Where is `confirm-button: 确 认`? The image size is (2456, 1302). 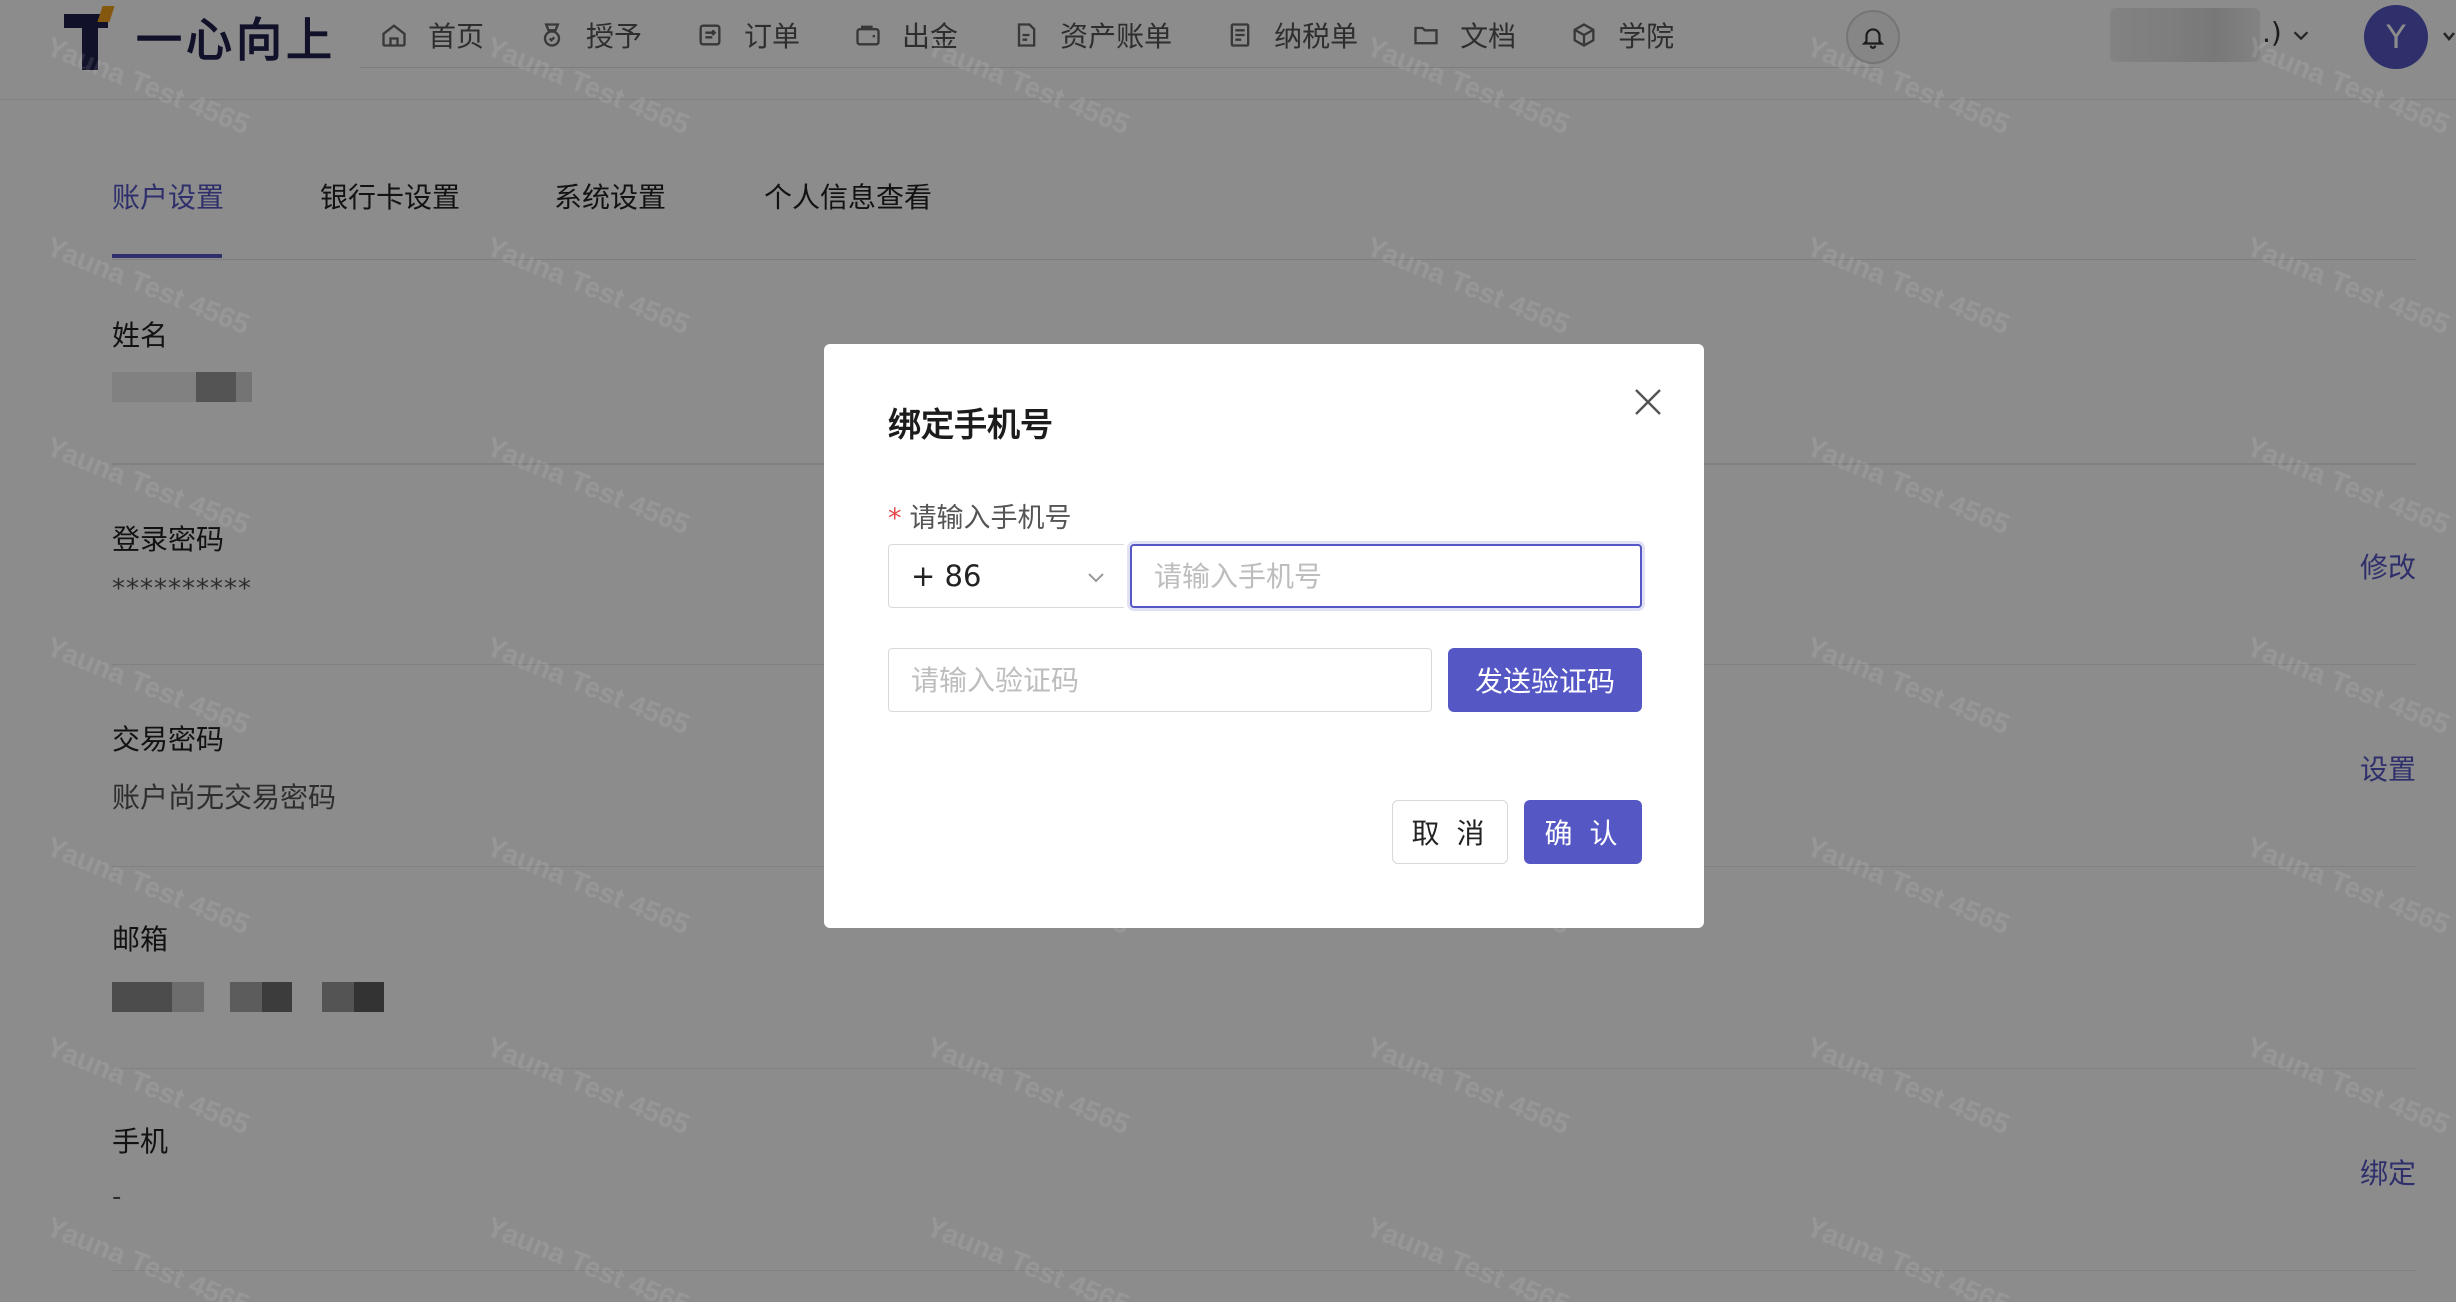
confirm-button: 确 认 is located at coordinates (1583, 832).